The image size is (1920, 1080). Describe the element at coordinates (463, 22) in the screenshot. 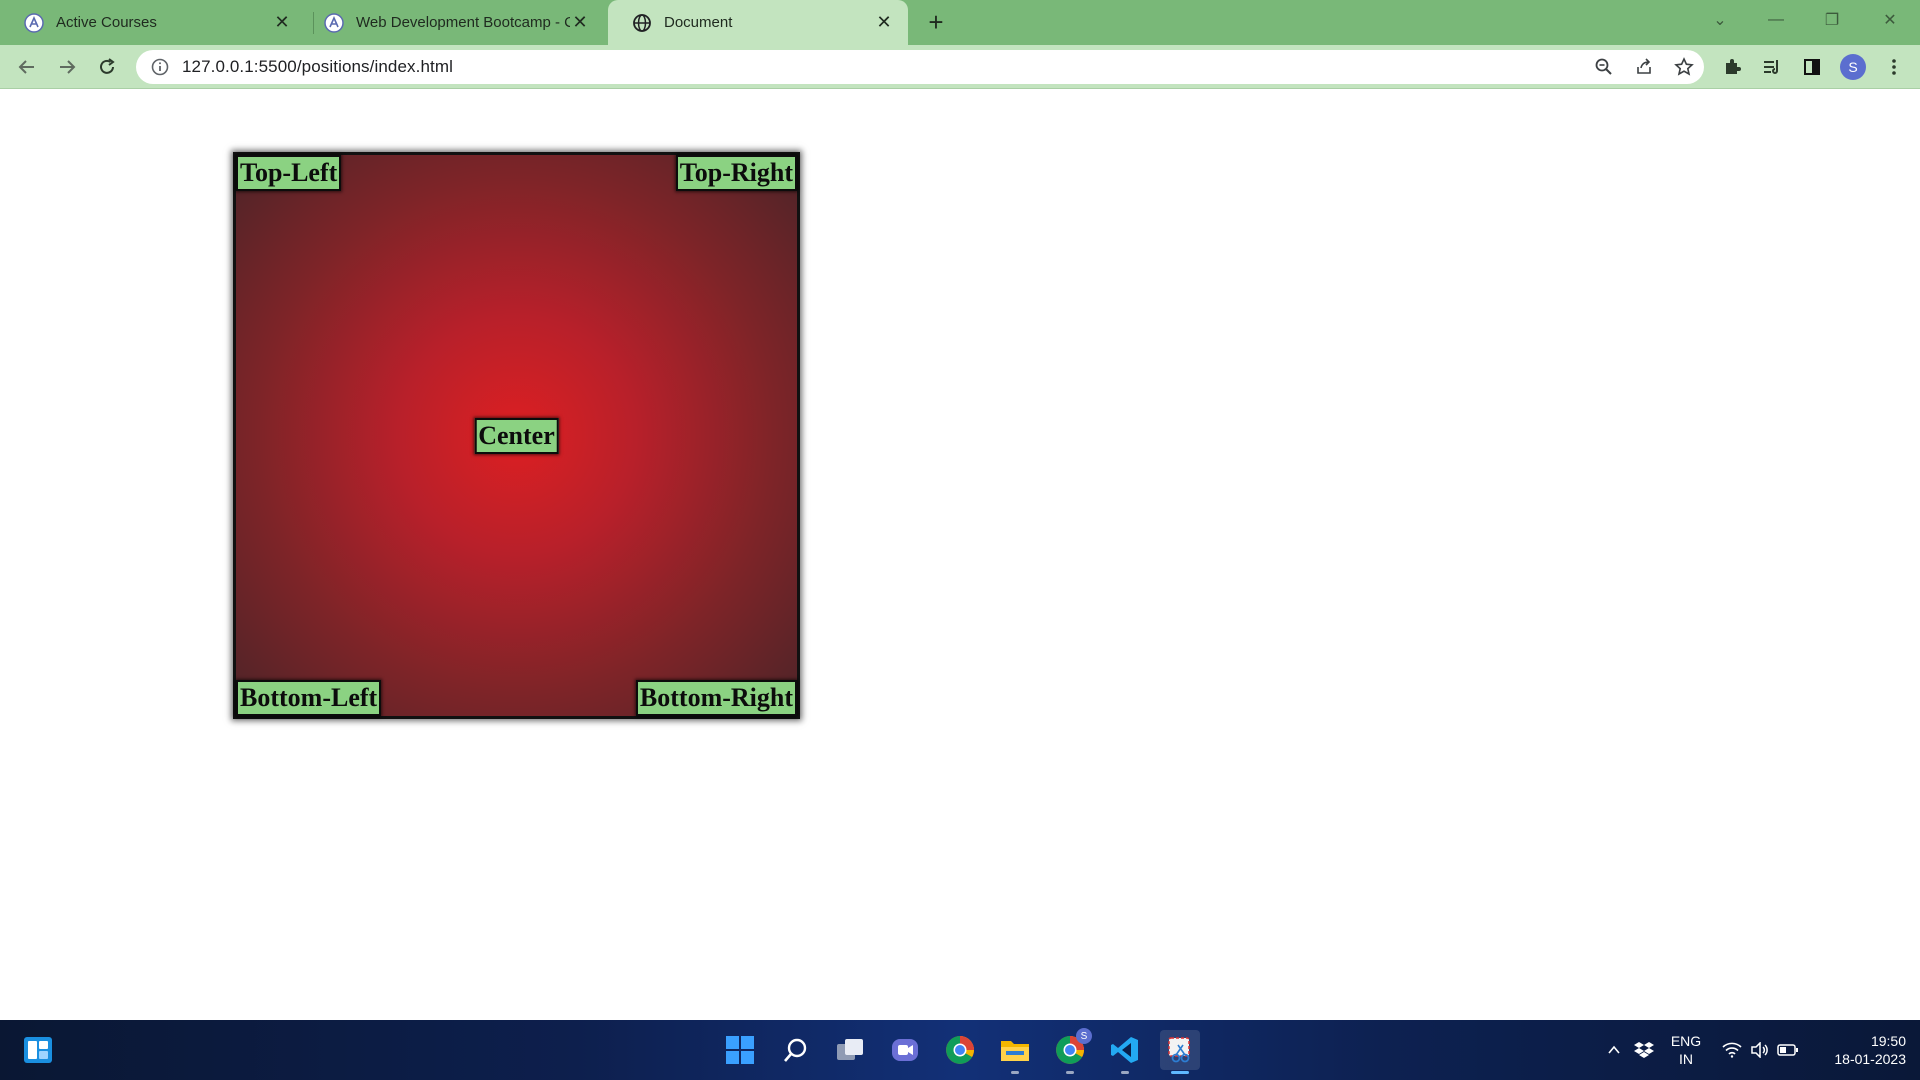

I see `tab-title: Web Development Bootcamp - C` at that location.